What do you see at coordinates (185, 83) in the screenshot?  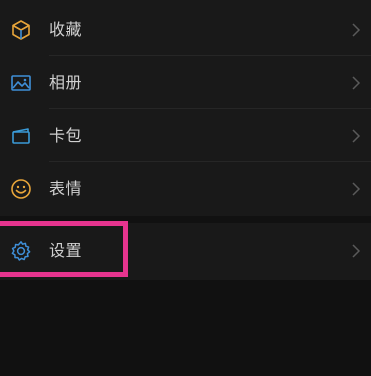 I see `menu-item-album: 相册` at bounding box center [185, 83].